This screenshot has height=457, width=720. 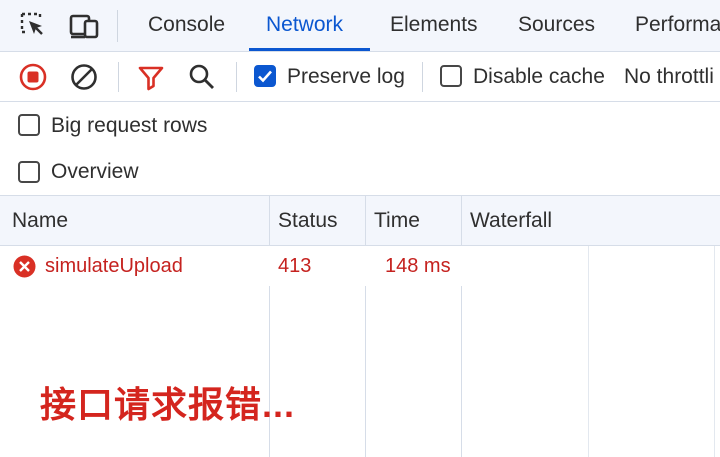 I want to click on column-header-time: Time, so click(x=397, y=221).